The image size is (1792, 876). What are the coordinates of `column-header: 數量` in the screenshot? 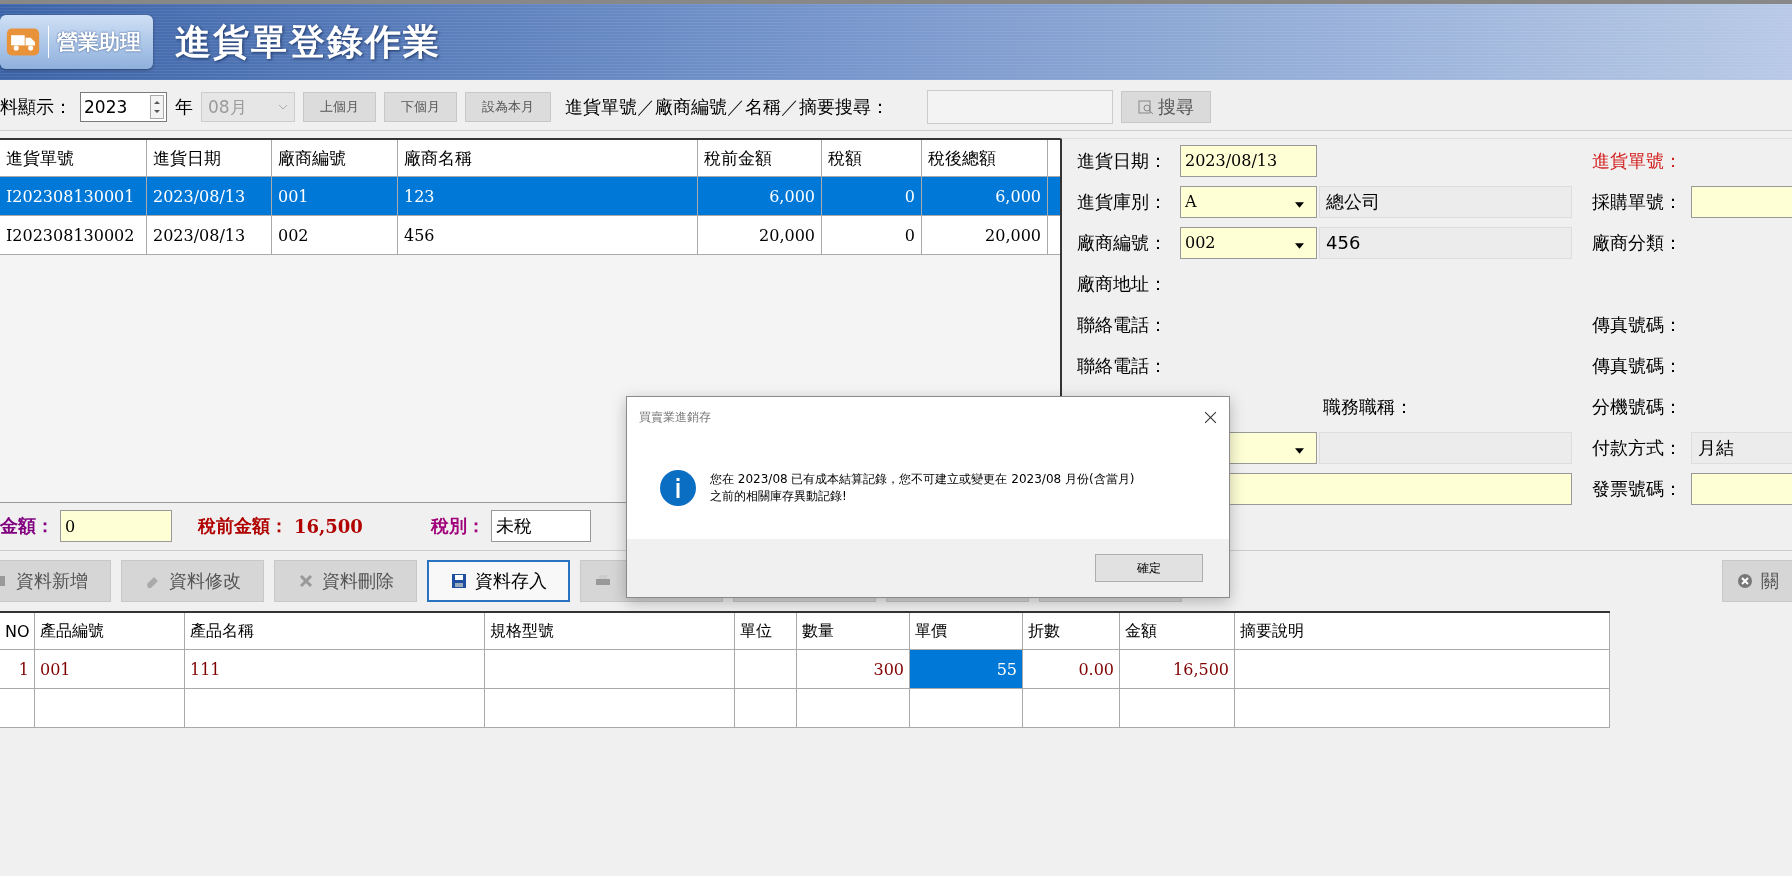 It's located at (853, 631).